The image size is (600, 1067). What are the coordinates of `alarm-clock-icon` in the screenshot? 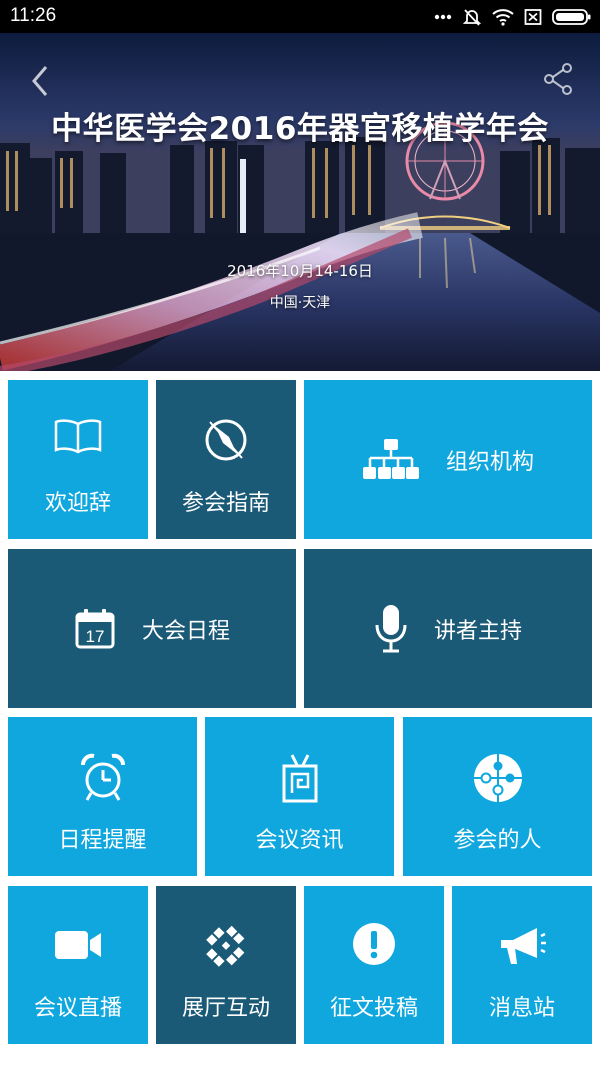 It's located at (102, 777).